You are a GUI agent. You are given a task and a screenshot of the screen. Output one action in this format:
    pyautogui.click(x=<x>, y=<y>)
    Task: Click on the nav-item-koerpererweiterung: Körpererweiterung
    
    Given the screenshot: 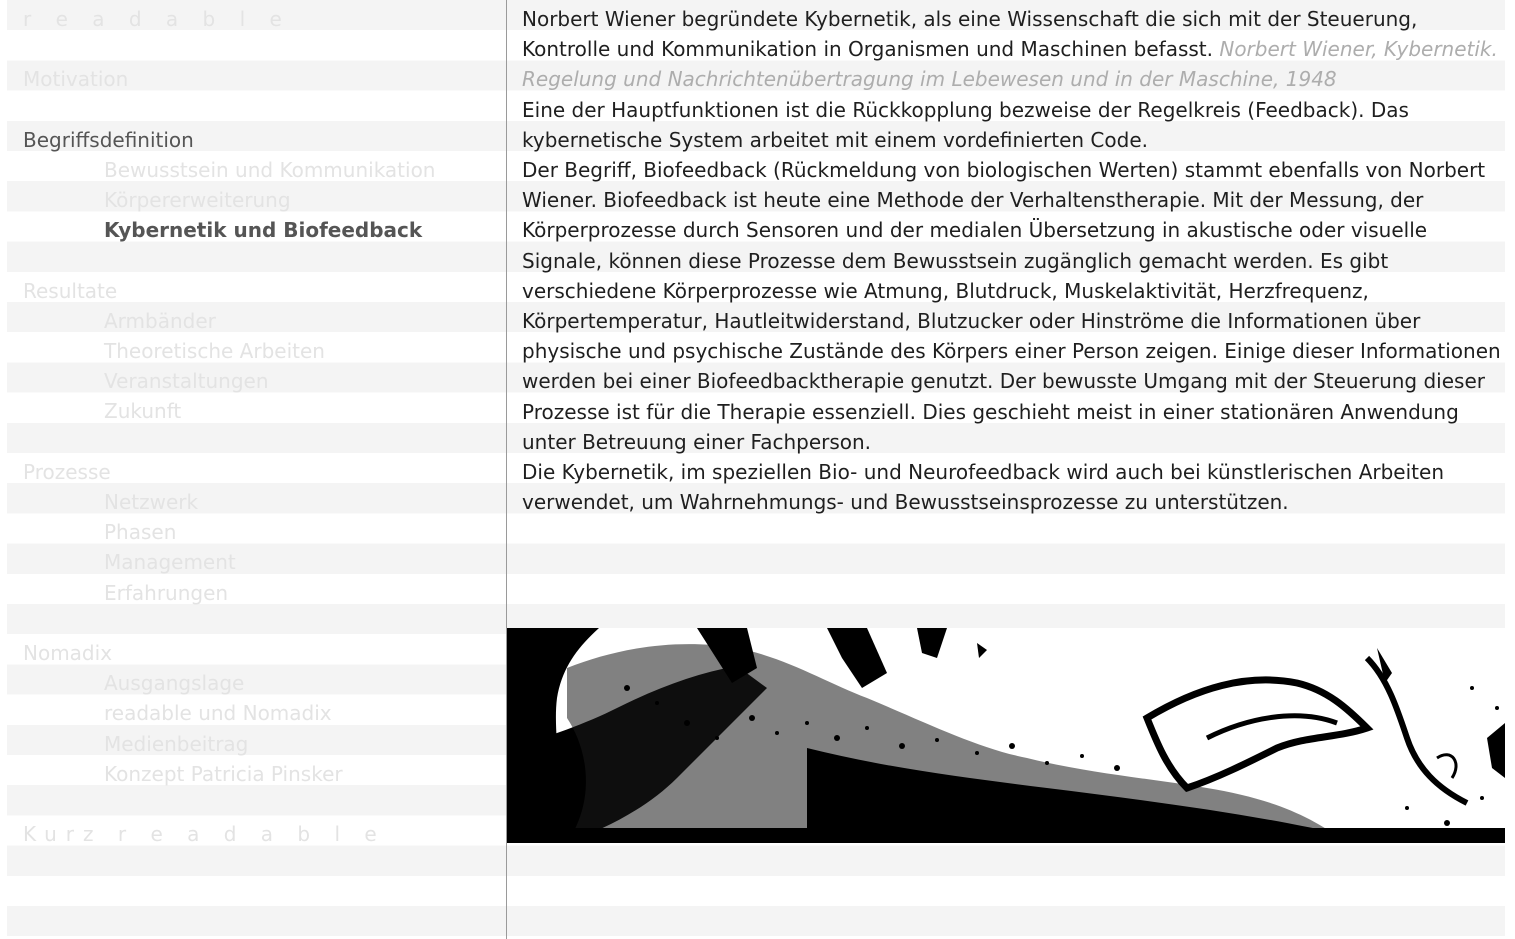 What is the action you would take?
    pyautogui.click(x=254, y=200)
    